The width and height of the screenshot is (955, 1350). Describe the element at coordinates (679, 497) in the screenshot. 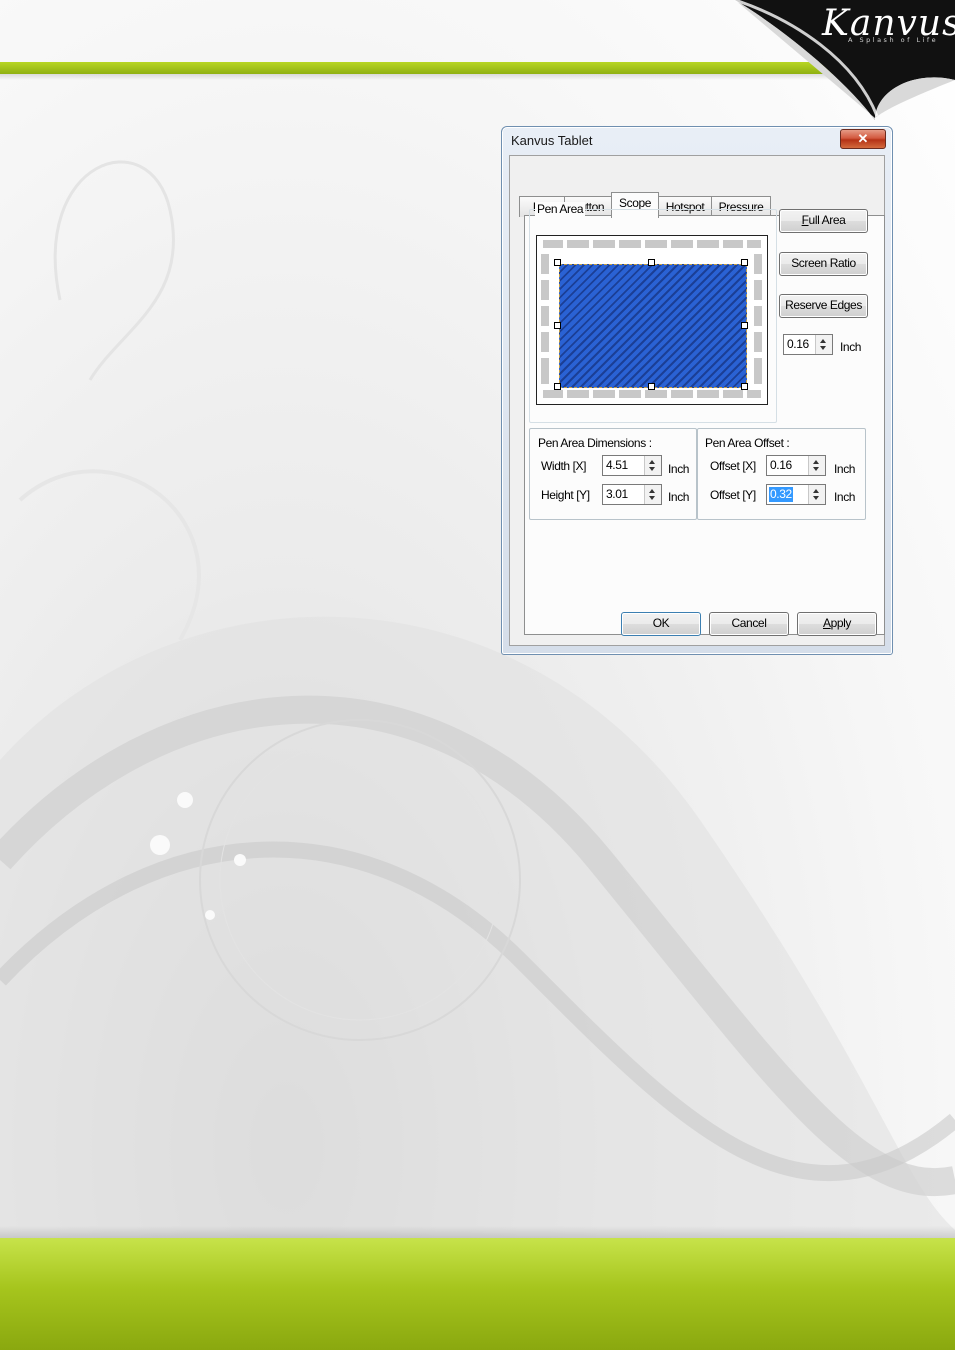

I see `height-unit: Inch` at that location.